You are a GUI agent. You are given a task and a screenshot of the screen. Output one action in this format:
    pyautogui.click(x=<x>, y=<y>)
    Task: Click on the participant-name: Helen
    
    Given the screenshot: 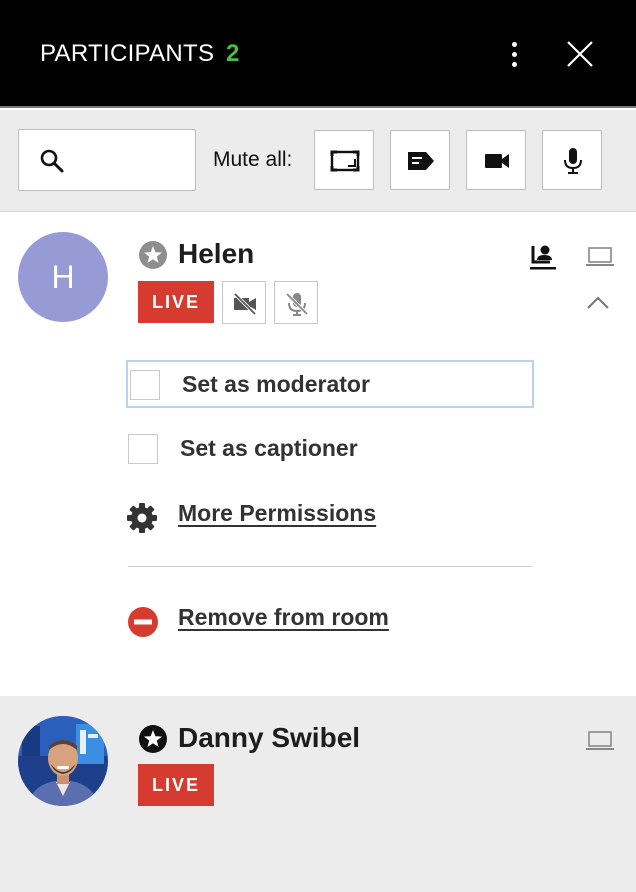 What is the action you would take?
    pyautogui.click(x=216, y=253)
    